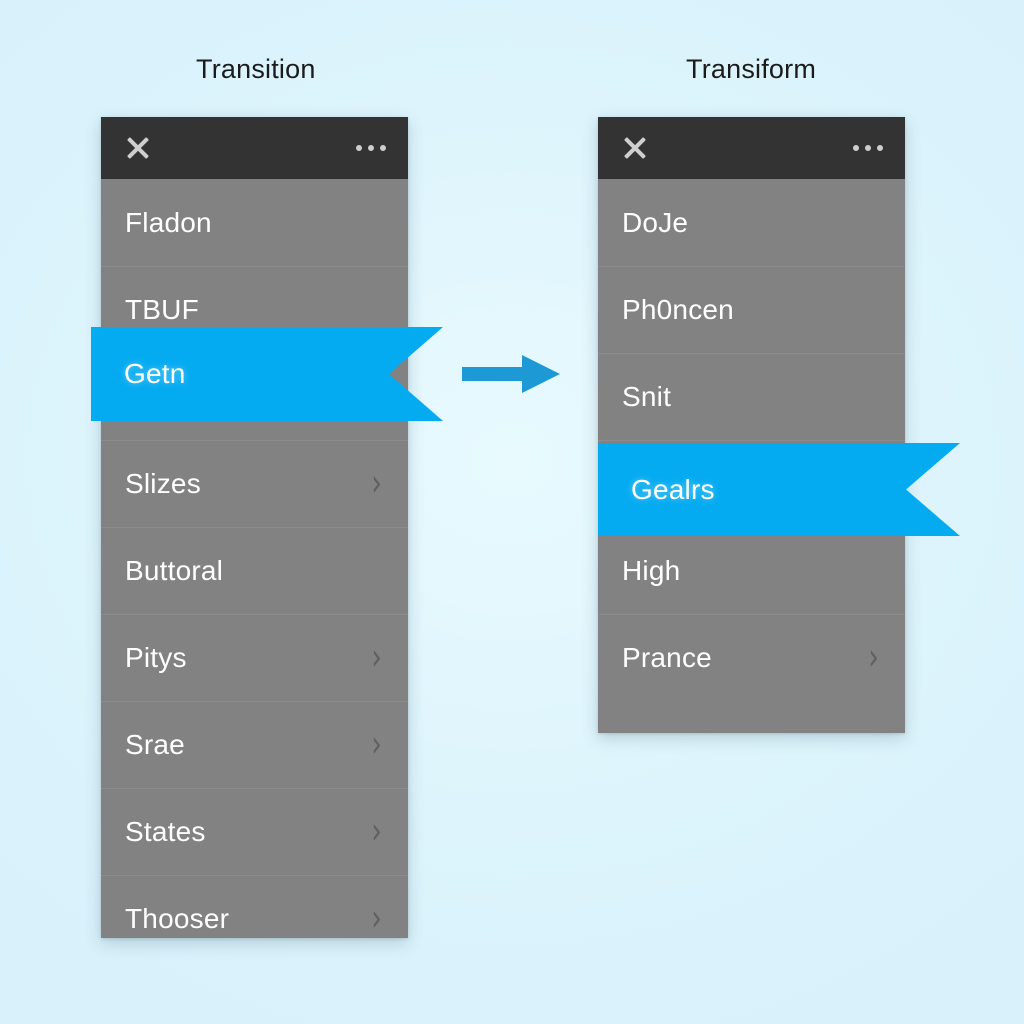 Image resolution: width=1024 pixels, height=1024 pixels. What do you see at coordinates (177, 918) in the screenshot?
I see `menu-item-label: Thooser` at bounding box center [177, 918].